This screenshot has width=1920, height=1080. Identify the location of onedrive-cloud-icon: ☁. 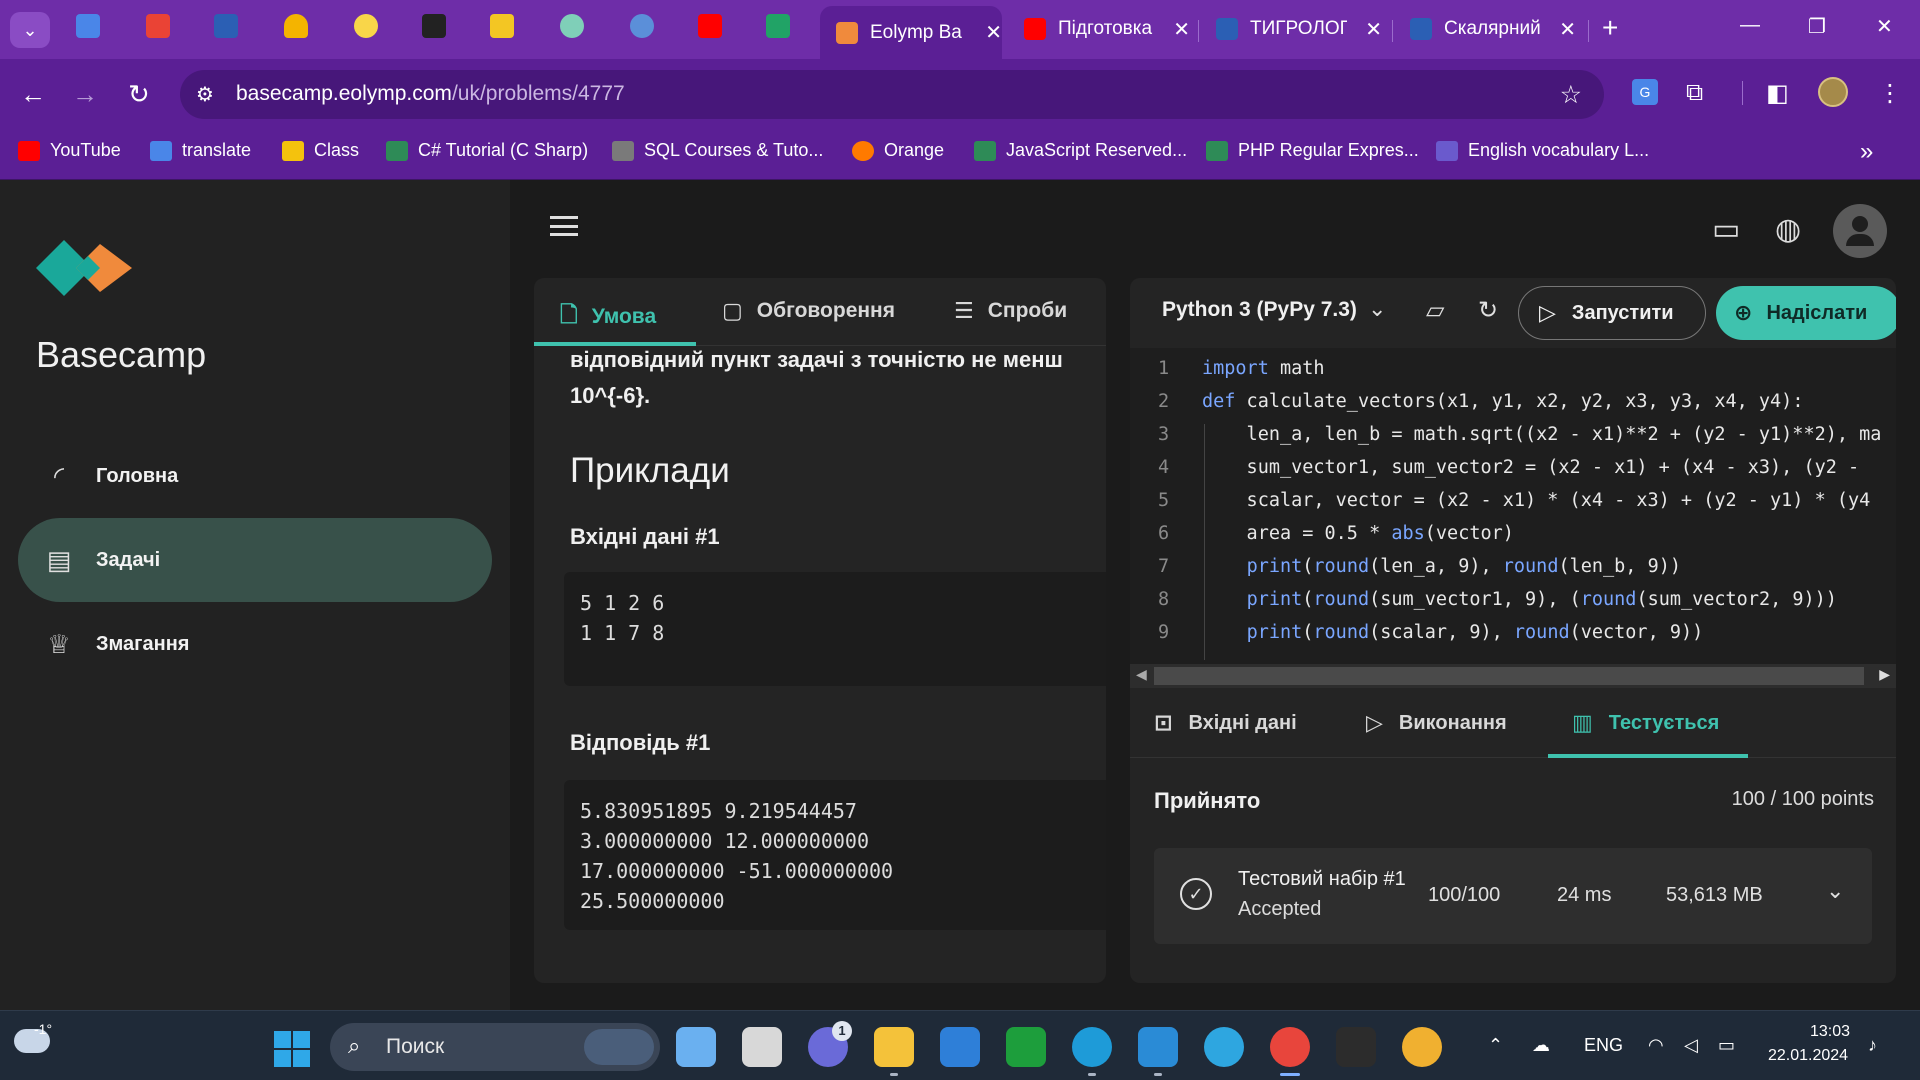
(1541, 1045).